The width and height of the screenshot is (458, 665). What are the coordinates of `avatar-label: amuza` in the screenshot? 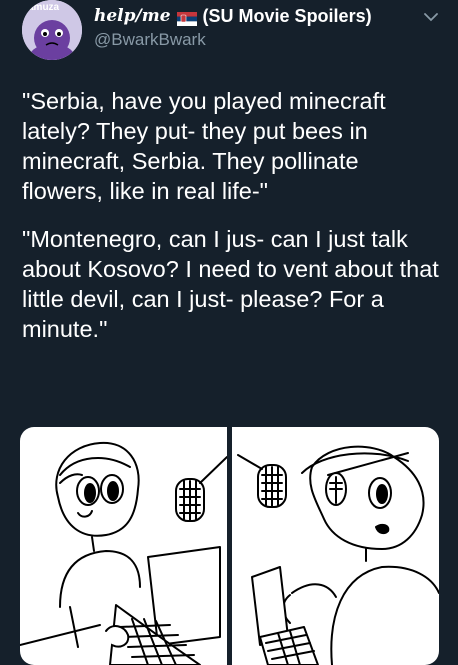 It's located at (44, 7).